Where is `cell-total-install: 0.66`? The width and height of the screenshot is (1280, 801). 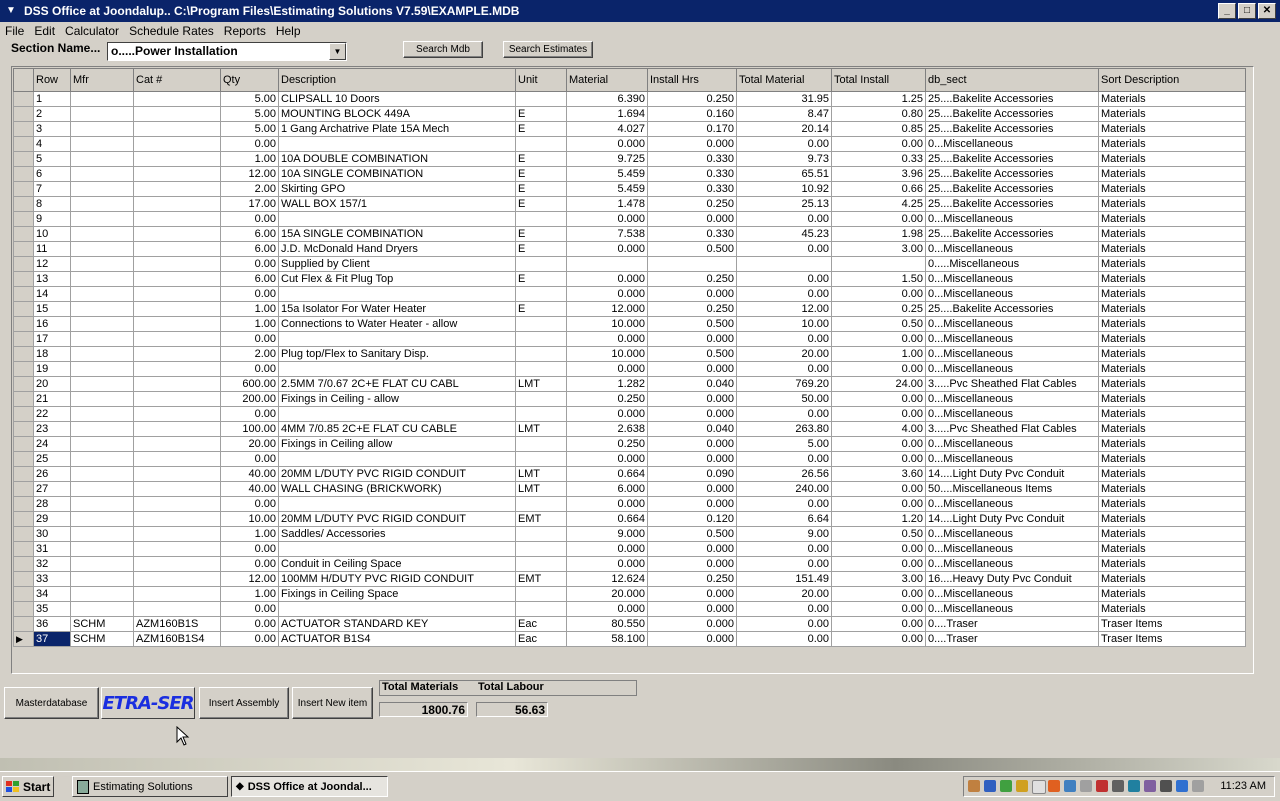
cell-total-install: 0.66 is located at coordinates (878, 189).